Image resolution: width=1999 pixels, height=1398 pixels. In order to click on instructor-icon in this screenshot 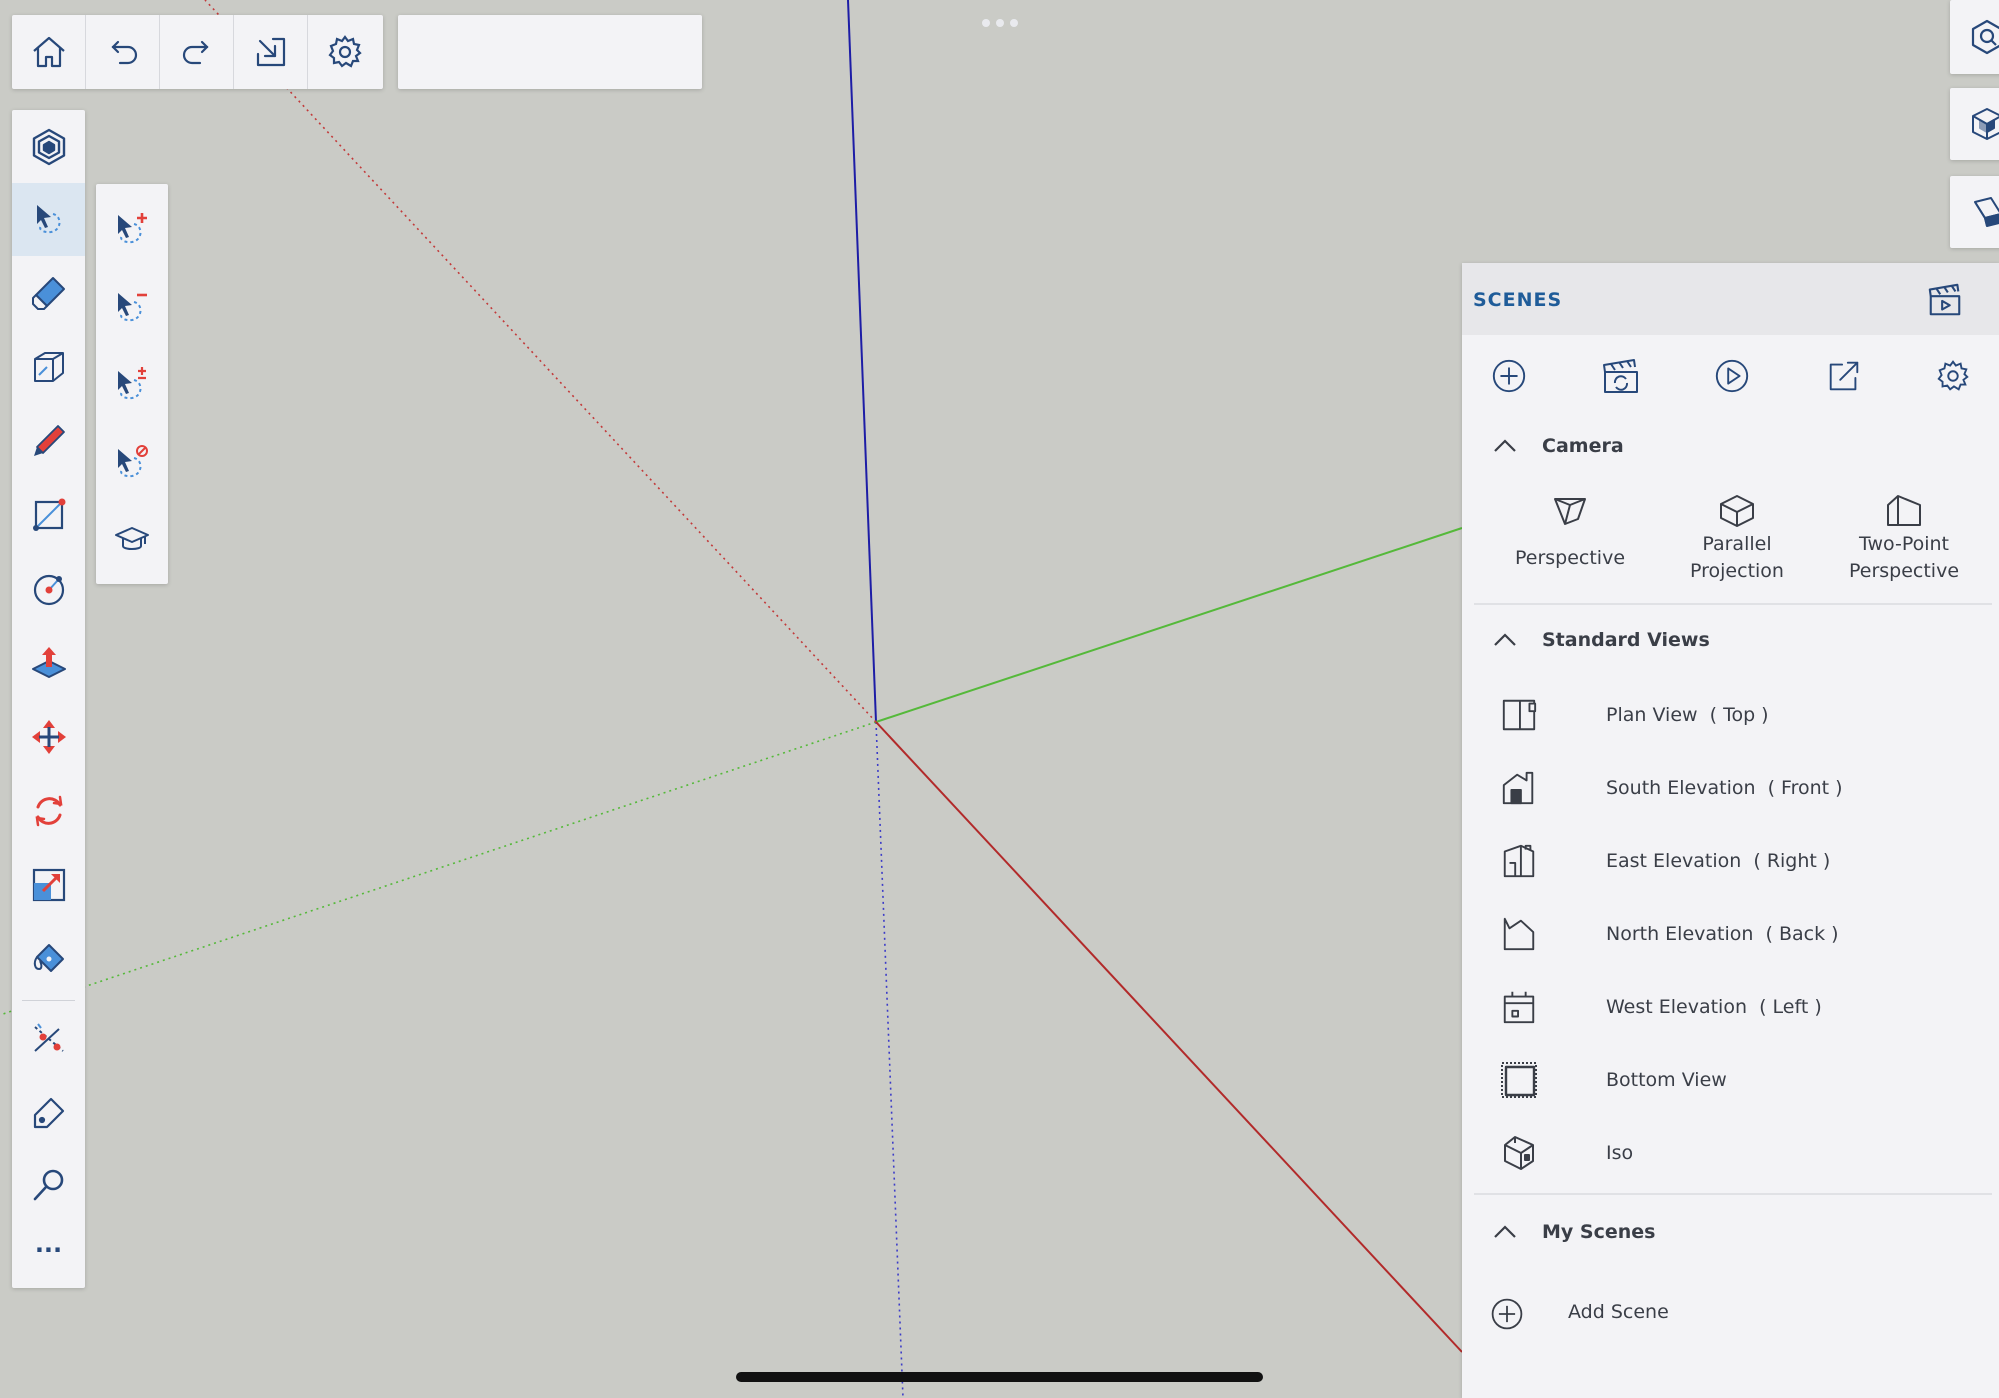, I will do `click(132, 538)`.